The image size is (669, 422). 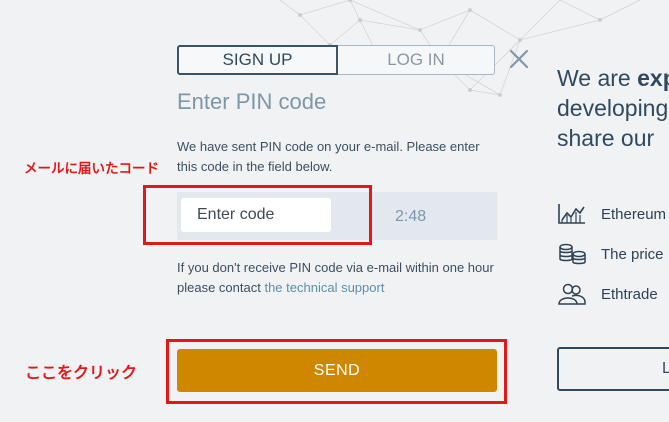 What do you see at coordinates (571, 214) in the screenshot?
I see `chart-icon` at bounding box center [571, 214].